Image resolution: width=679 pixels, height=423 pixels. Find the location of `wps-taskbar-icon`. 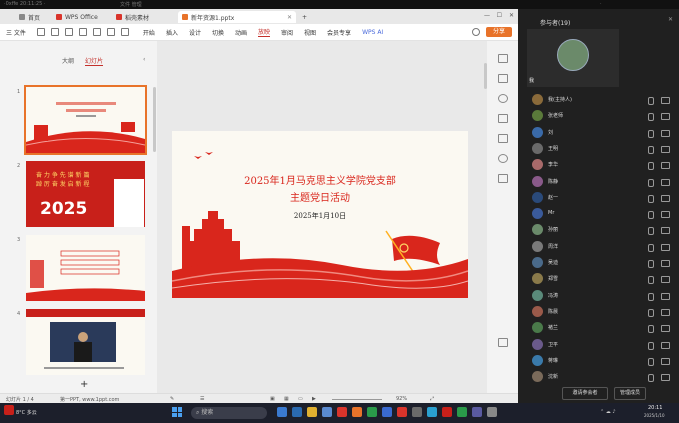

wps-taskbar-icon is located at coordinates (342, 412).